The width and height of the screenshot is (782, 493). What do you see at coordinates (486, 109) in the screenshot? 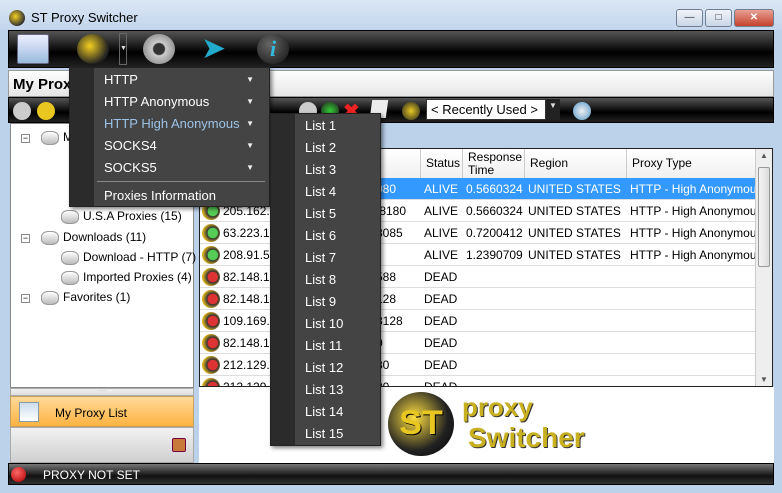
I see `recently-used-select: < Recently Used >` at bounding box center [486, 109].